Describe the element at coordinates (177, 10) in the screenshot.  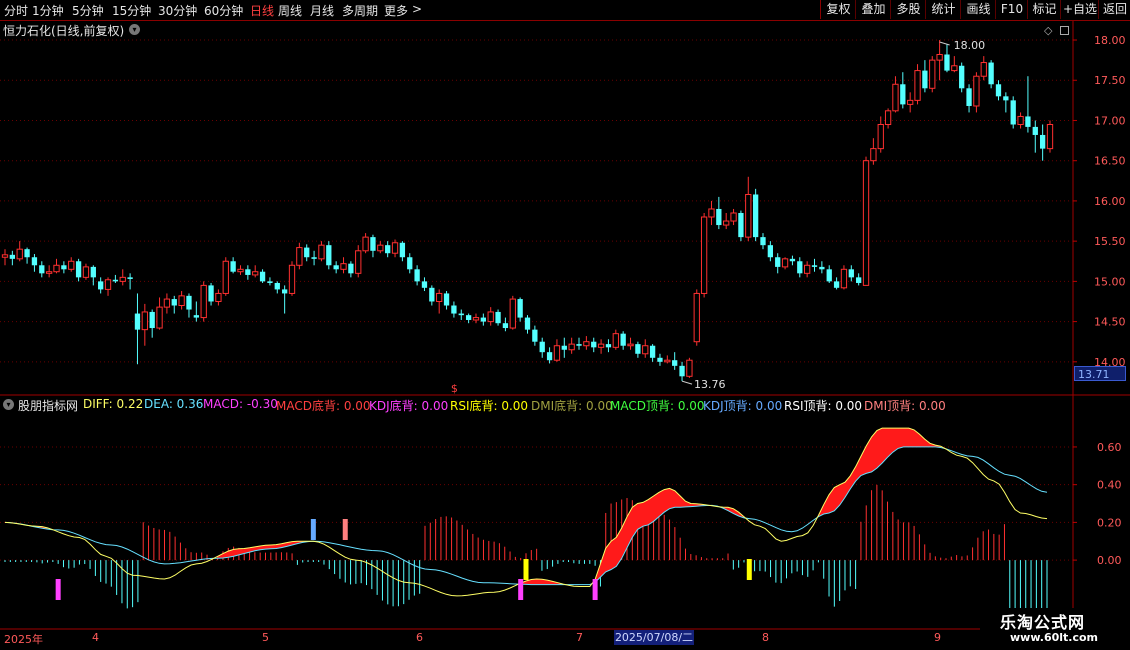
I see `period-tab-4: 30分钟` at that location.